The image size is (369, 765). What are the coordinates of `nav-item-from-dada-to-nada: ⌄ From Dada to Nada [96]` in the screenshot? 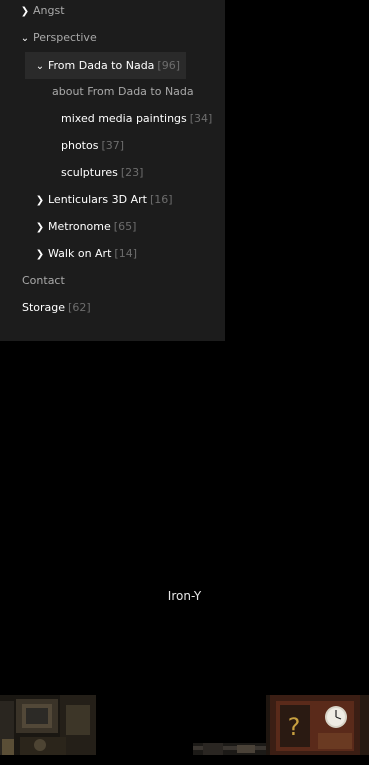 It's located at (105, 65).